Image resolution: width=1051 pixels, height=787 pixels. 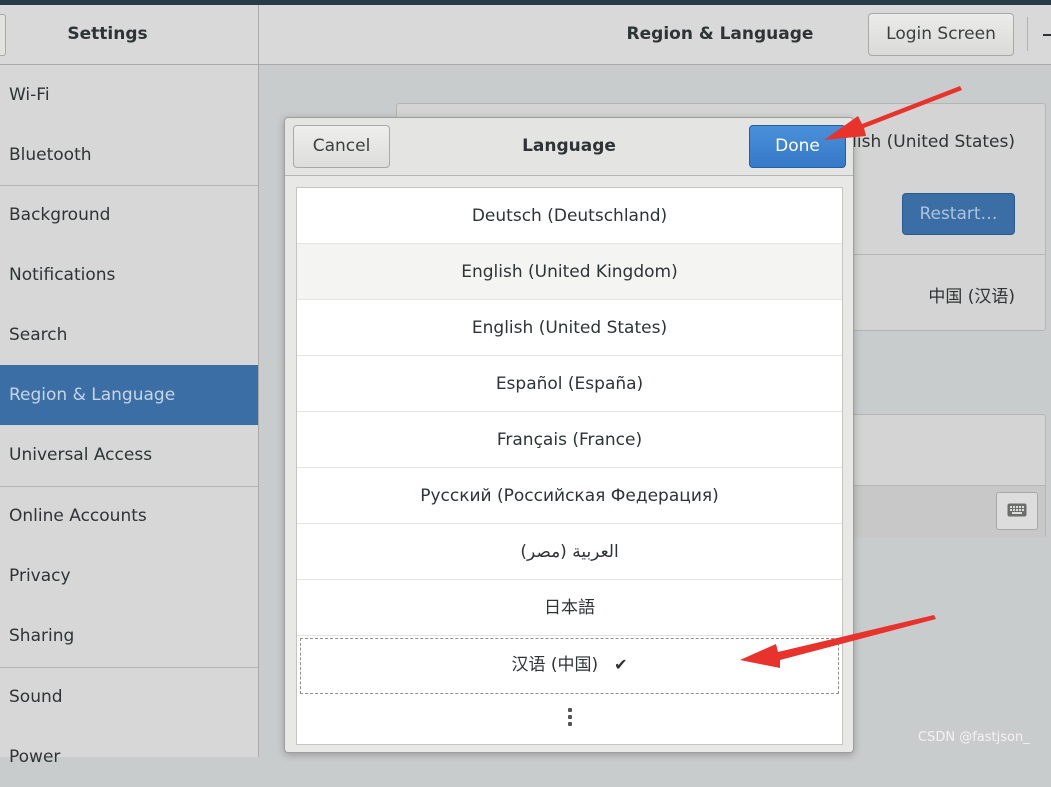 What do you see at coordinates (569, 328) in the screenshot?
I see `language-row: English (United States)` at bounding box center [569, 328].